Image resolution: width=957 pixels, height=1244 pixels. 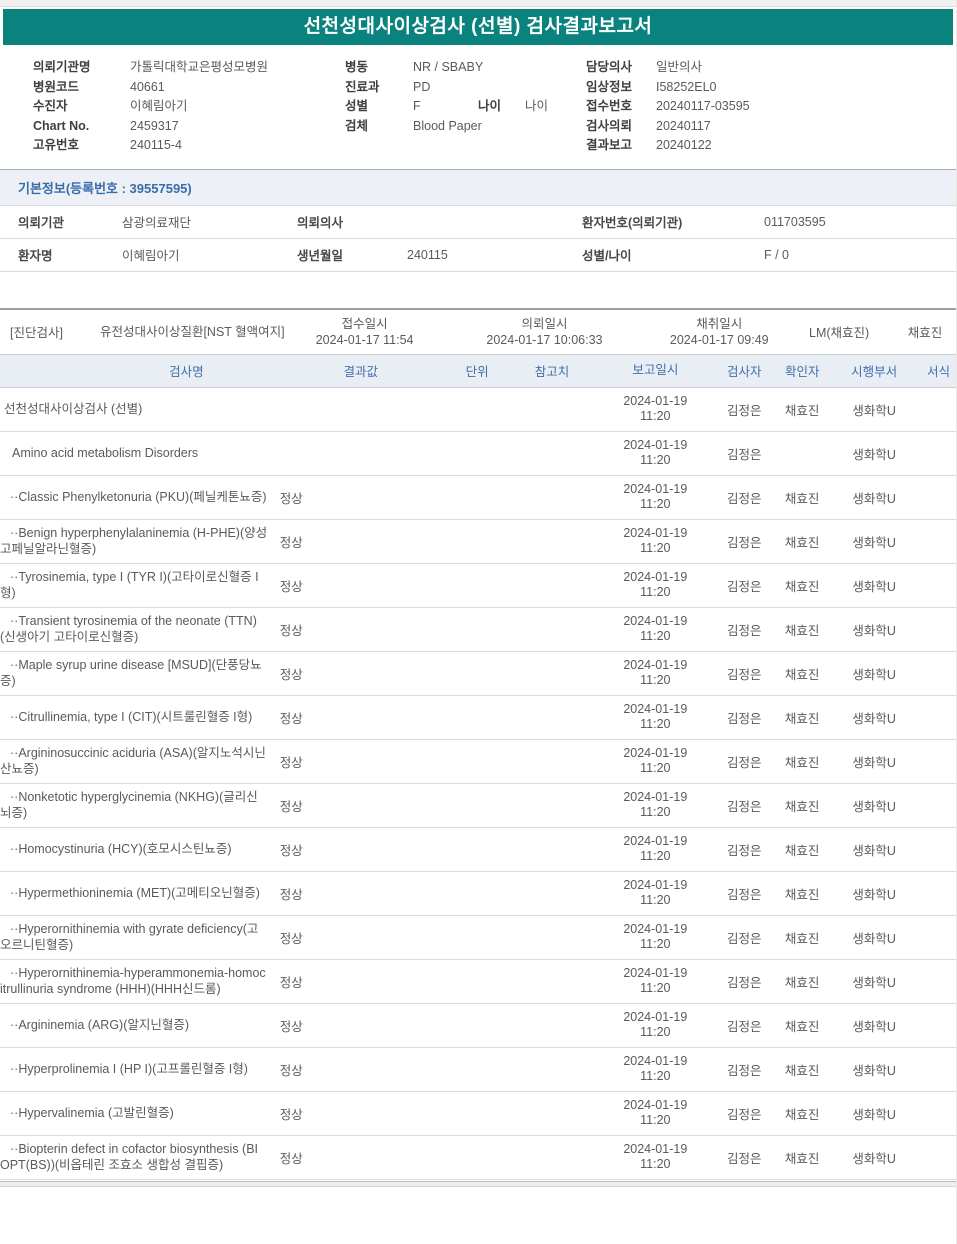 I want to click on field-value: 2459317, so click(x=154, y=125).